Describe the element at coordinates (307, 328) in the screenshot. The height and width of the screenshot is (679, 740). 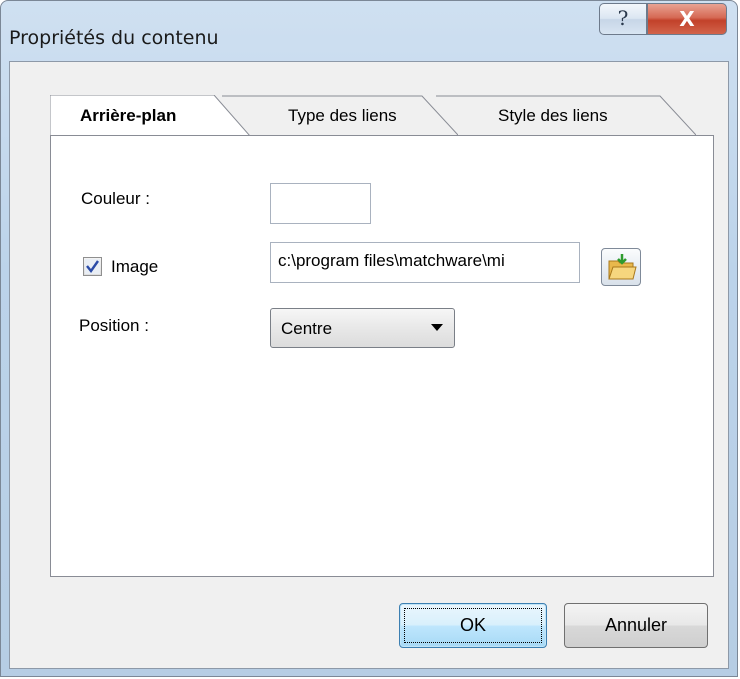
I see `position-value: Centre` at that location.